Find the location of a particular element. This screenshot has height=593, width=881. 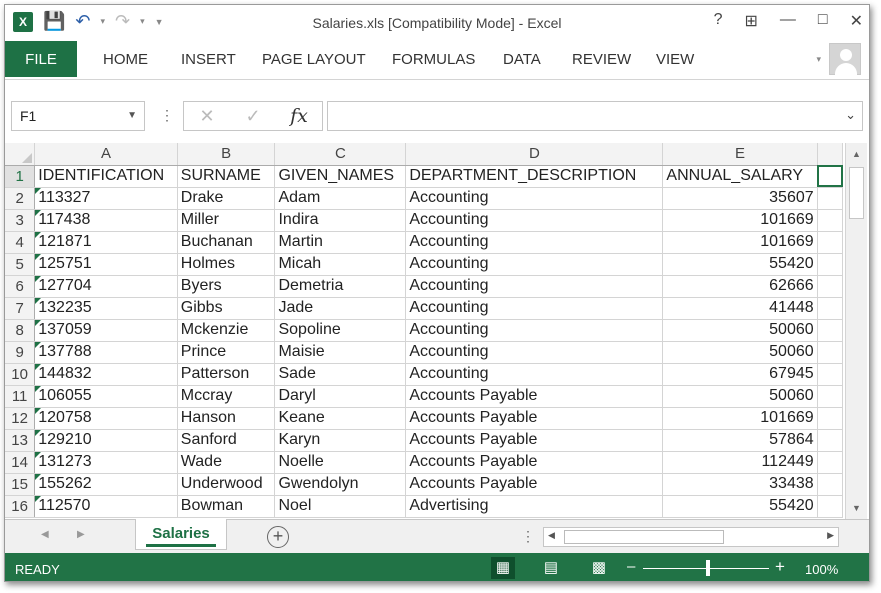

column-header-d: D is located at coordinates (534, 154).